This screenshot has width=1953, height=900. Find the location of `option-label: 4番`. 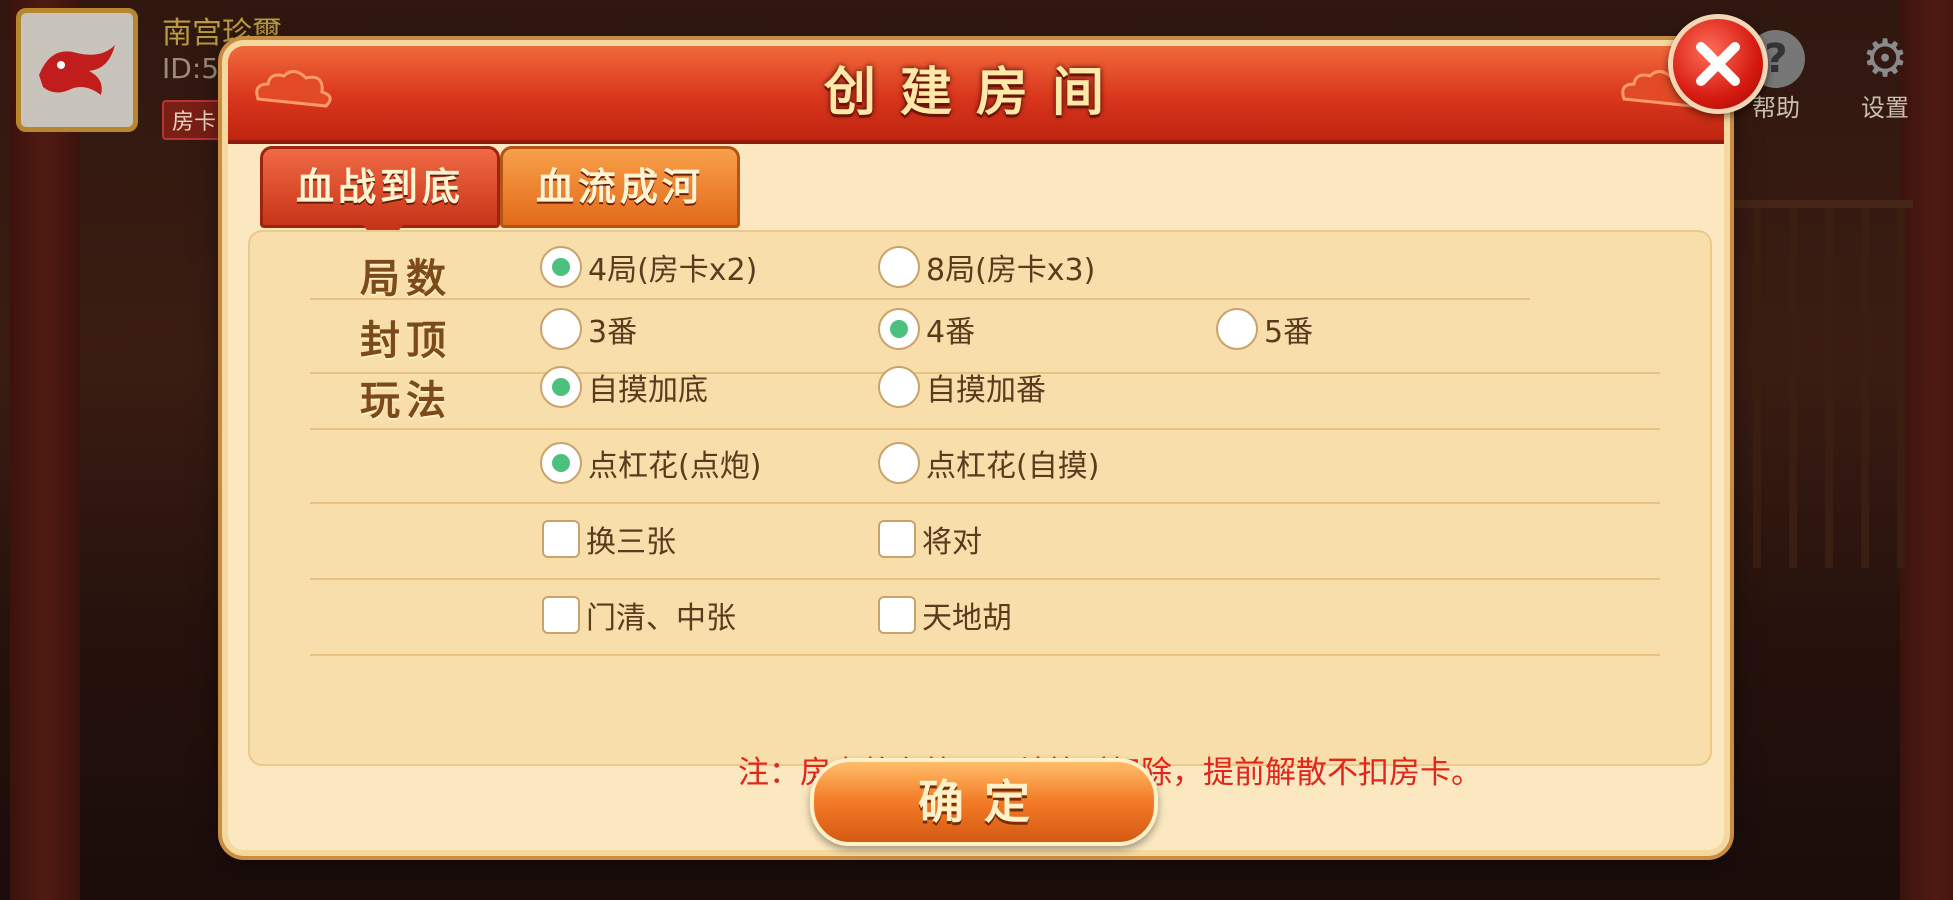

option-label: 4番 is located at coordinates (951, 332).